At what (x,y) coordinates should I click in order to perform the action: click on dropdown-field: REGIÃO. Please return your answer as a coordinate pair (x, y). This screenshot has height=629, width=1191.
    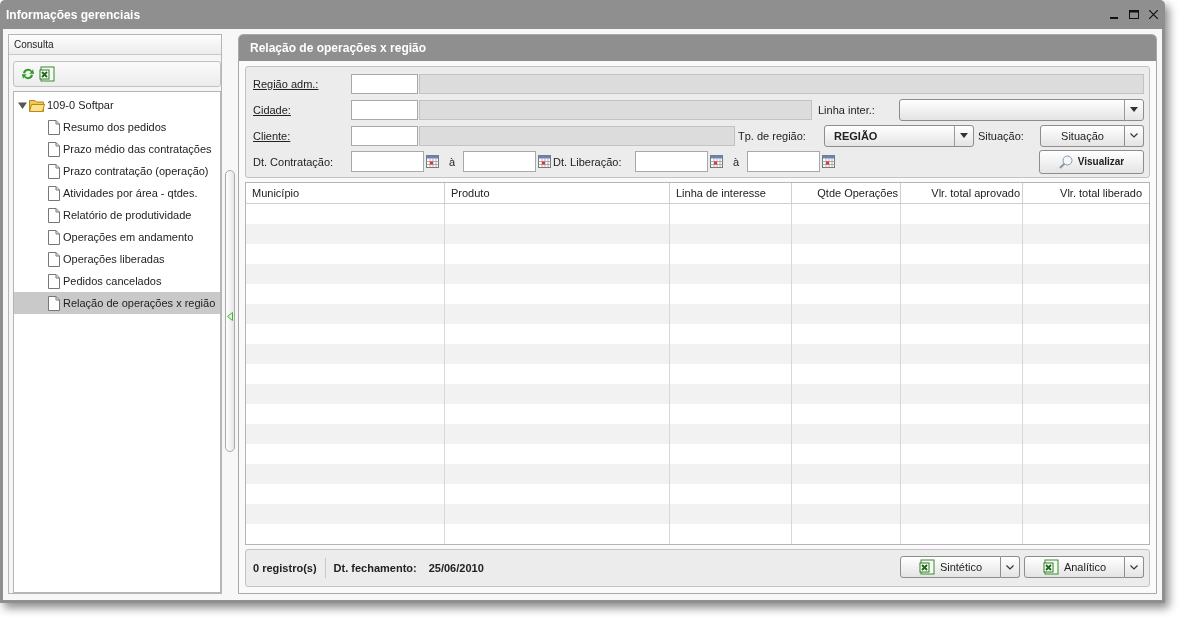
    Looking at the image, I should click on (899, 135).